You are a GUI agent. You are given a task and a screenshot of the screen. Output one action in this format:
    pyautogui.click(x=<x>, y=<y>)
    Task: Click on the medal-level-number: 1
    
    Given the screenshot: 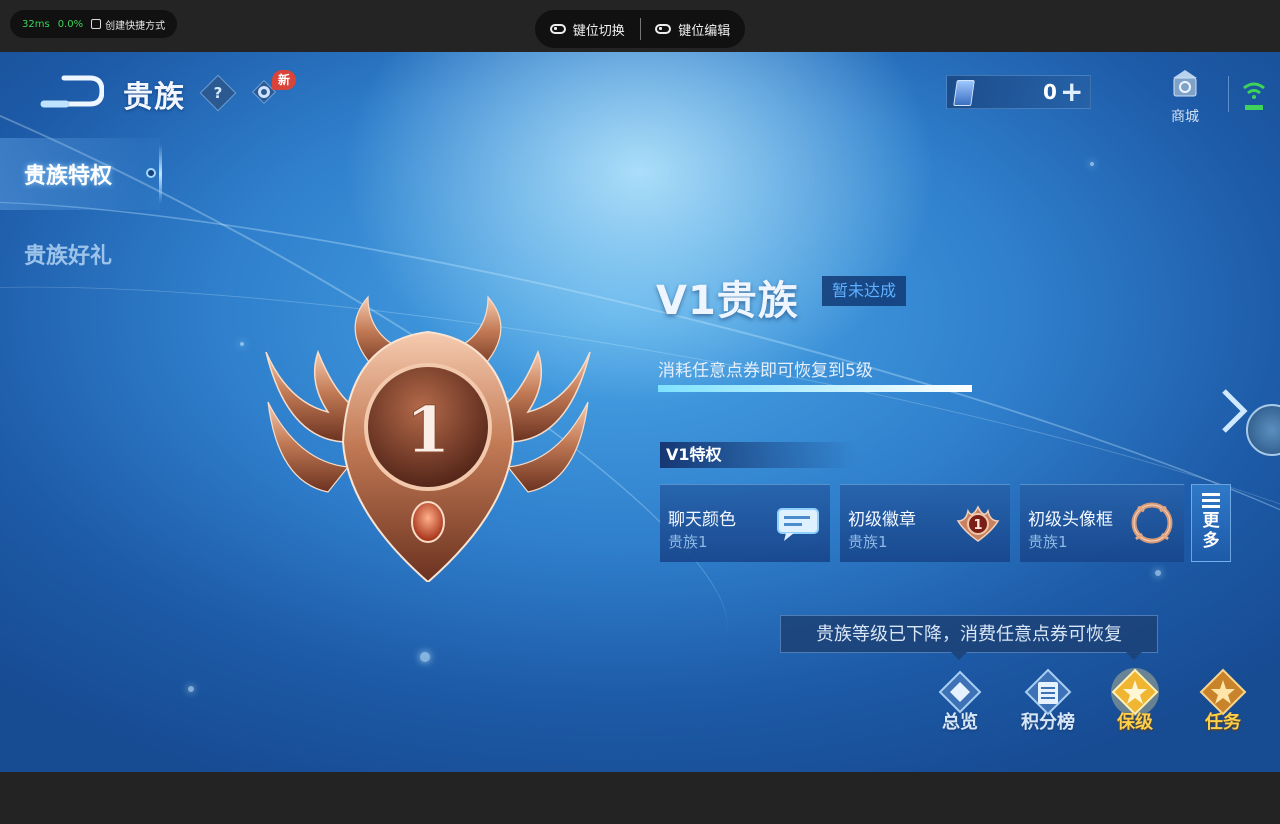 What is the action you would take?
    pyautogui.click(x=428, y=430)
    